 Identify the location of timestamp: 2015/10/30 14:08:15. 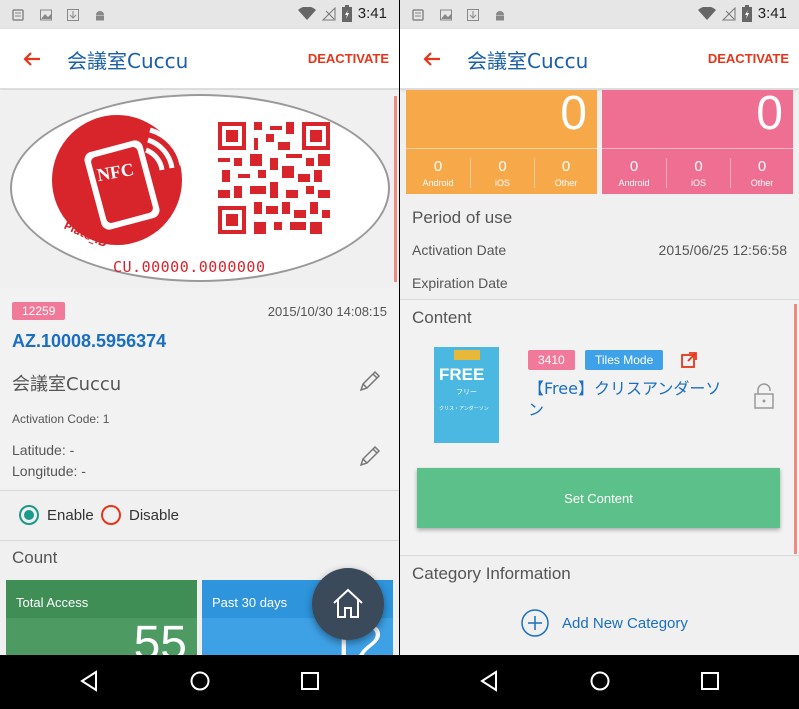
(327, 311).